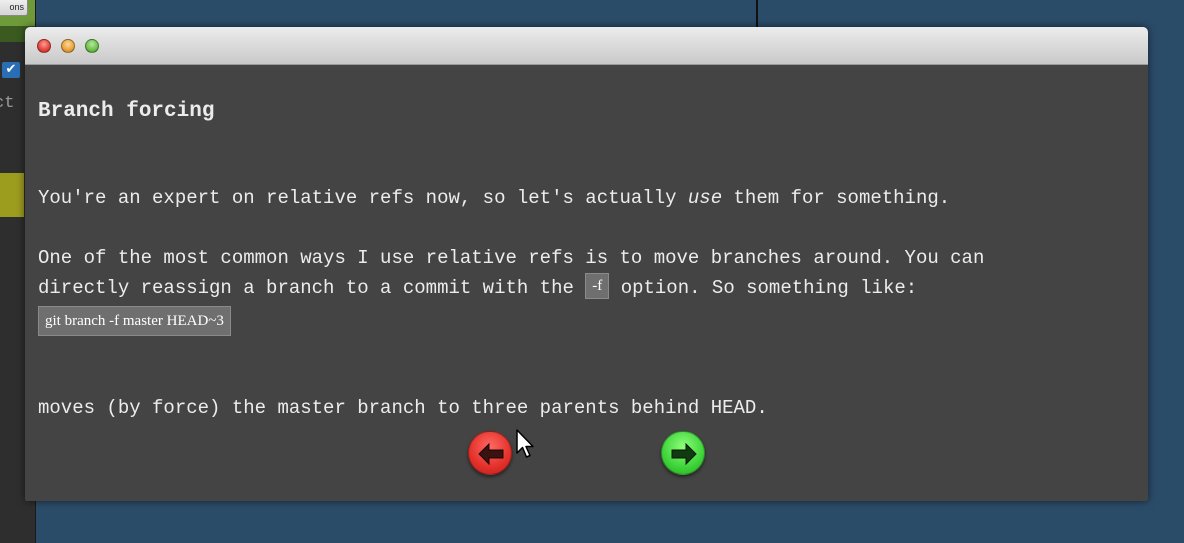 The width and height of the screenshot is (1184, 543). I want to click on previous-button, so click(490, 453).